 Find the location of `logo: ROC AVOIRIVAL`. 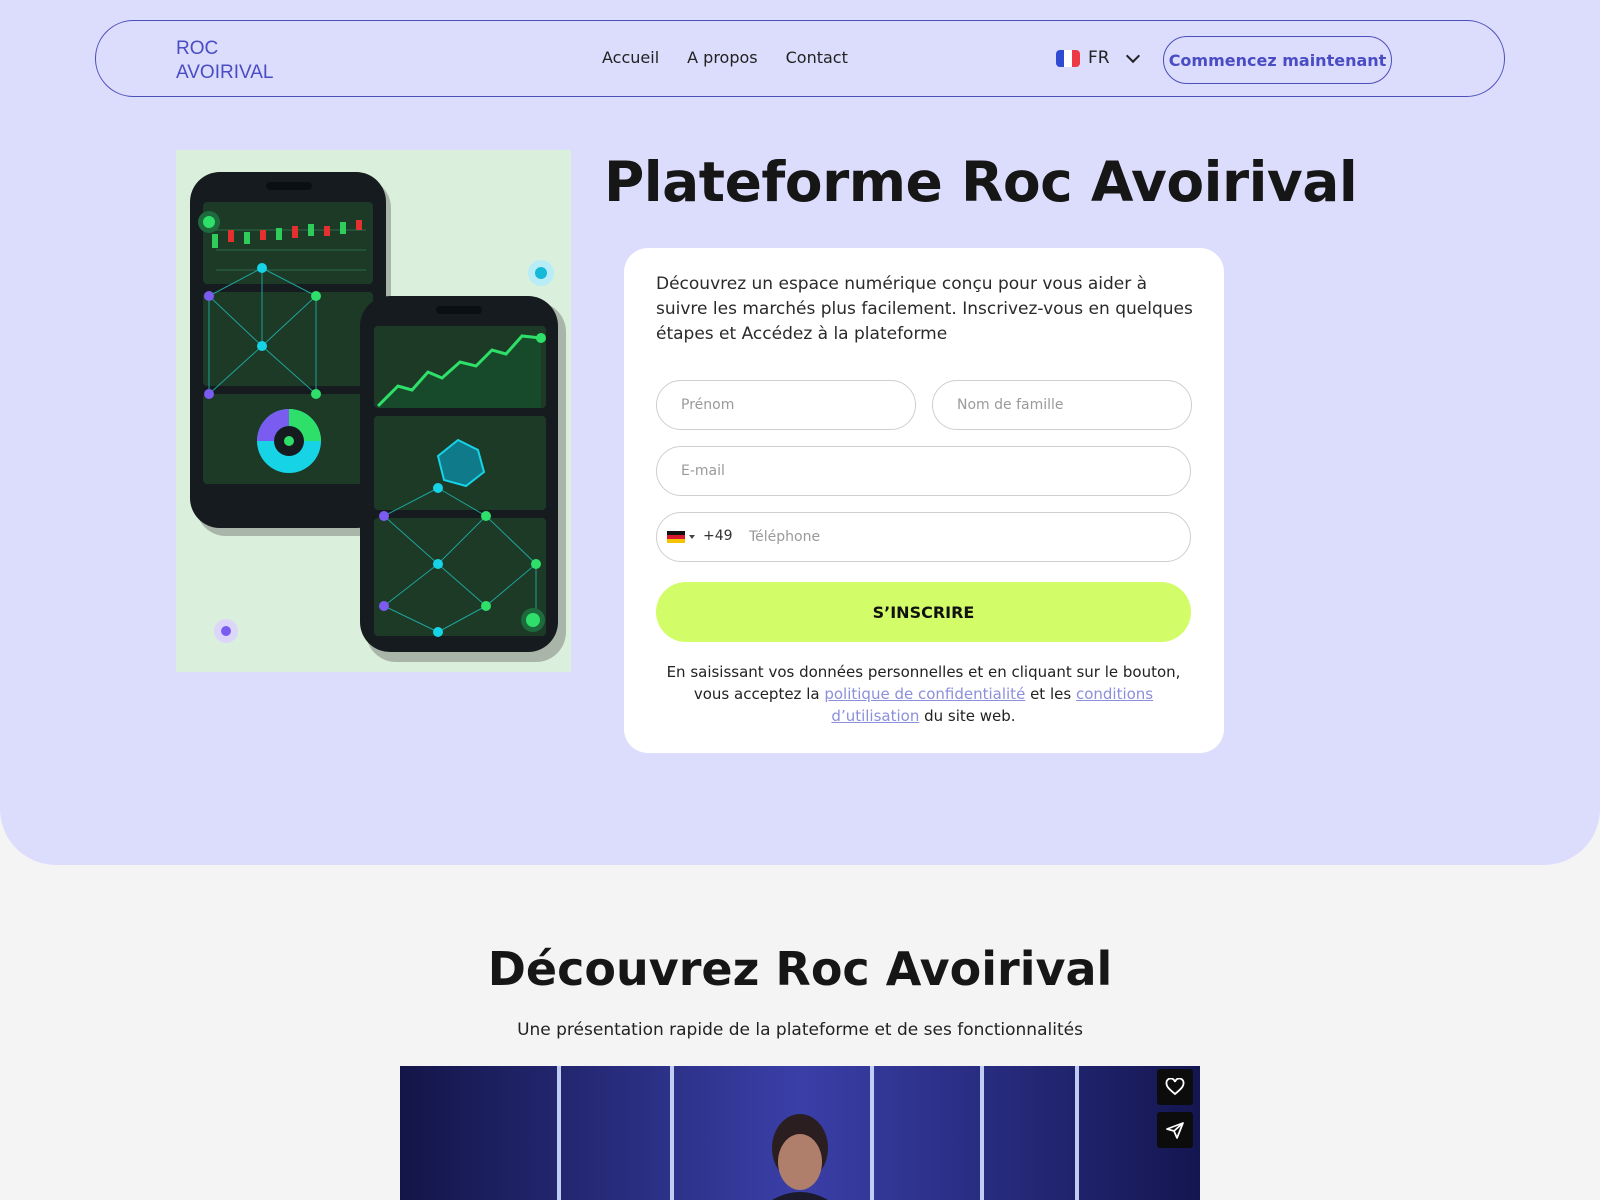

logo: ROC AVOIRIVAL is located at coordinates (225, 61).